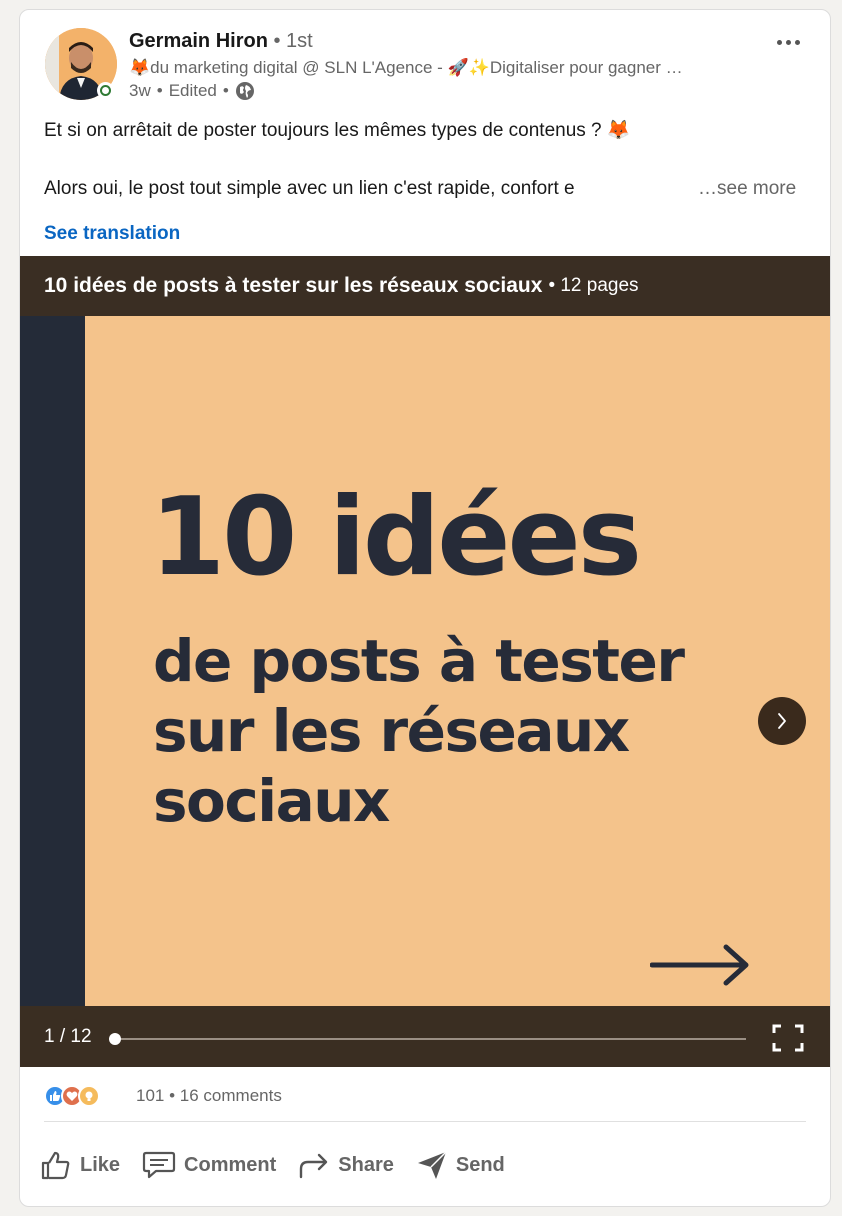 This screenshot has width=842, height=1216. Describe the element at coordinates (271, 801) in the screenshot. I see `slide-subheading-3: sociaux` at that location.